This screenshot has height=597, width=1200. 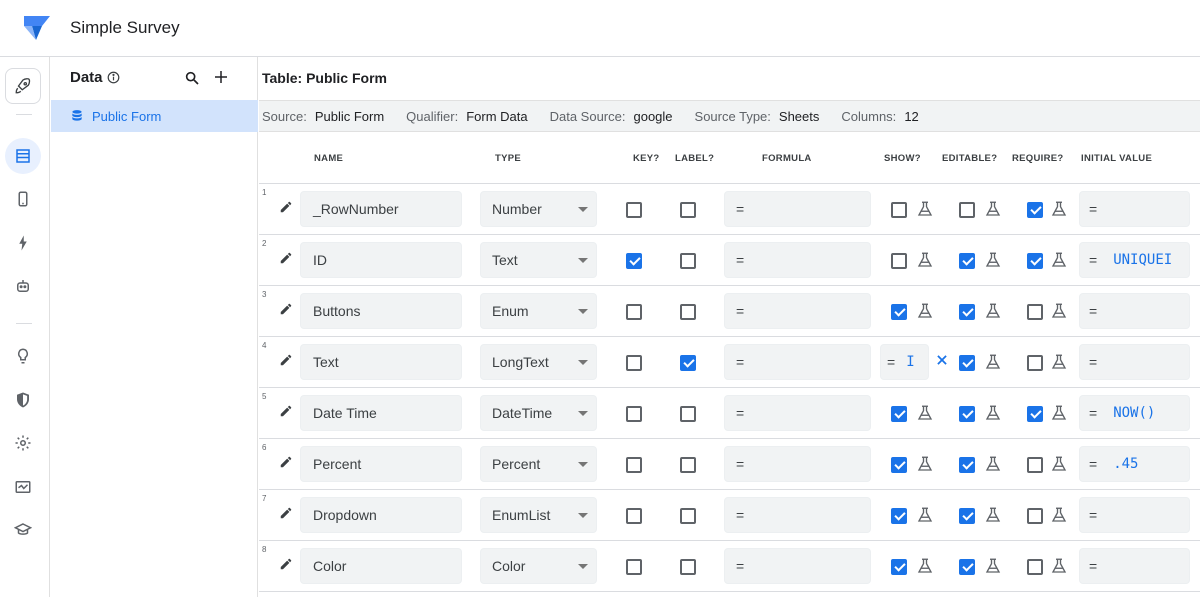 What do you see at coordinates (381, 311) in the screenshot?
I see `column-name-field: Buttons` at bounding box center [381, 311].